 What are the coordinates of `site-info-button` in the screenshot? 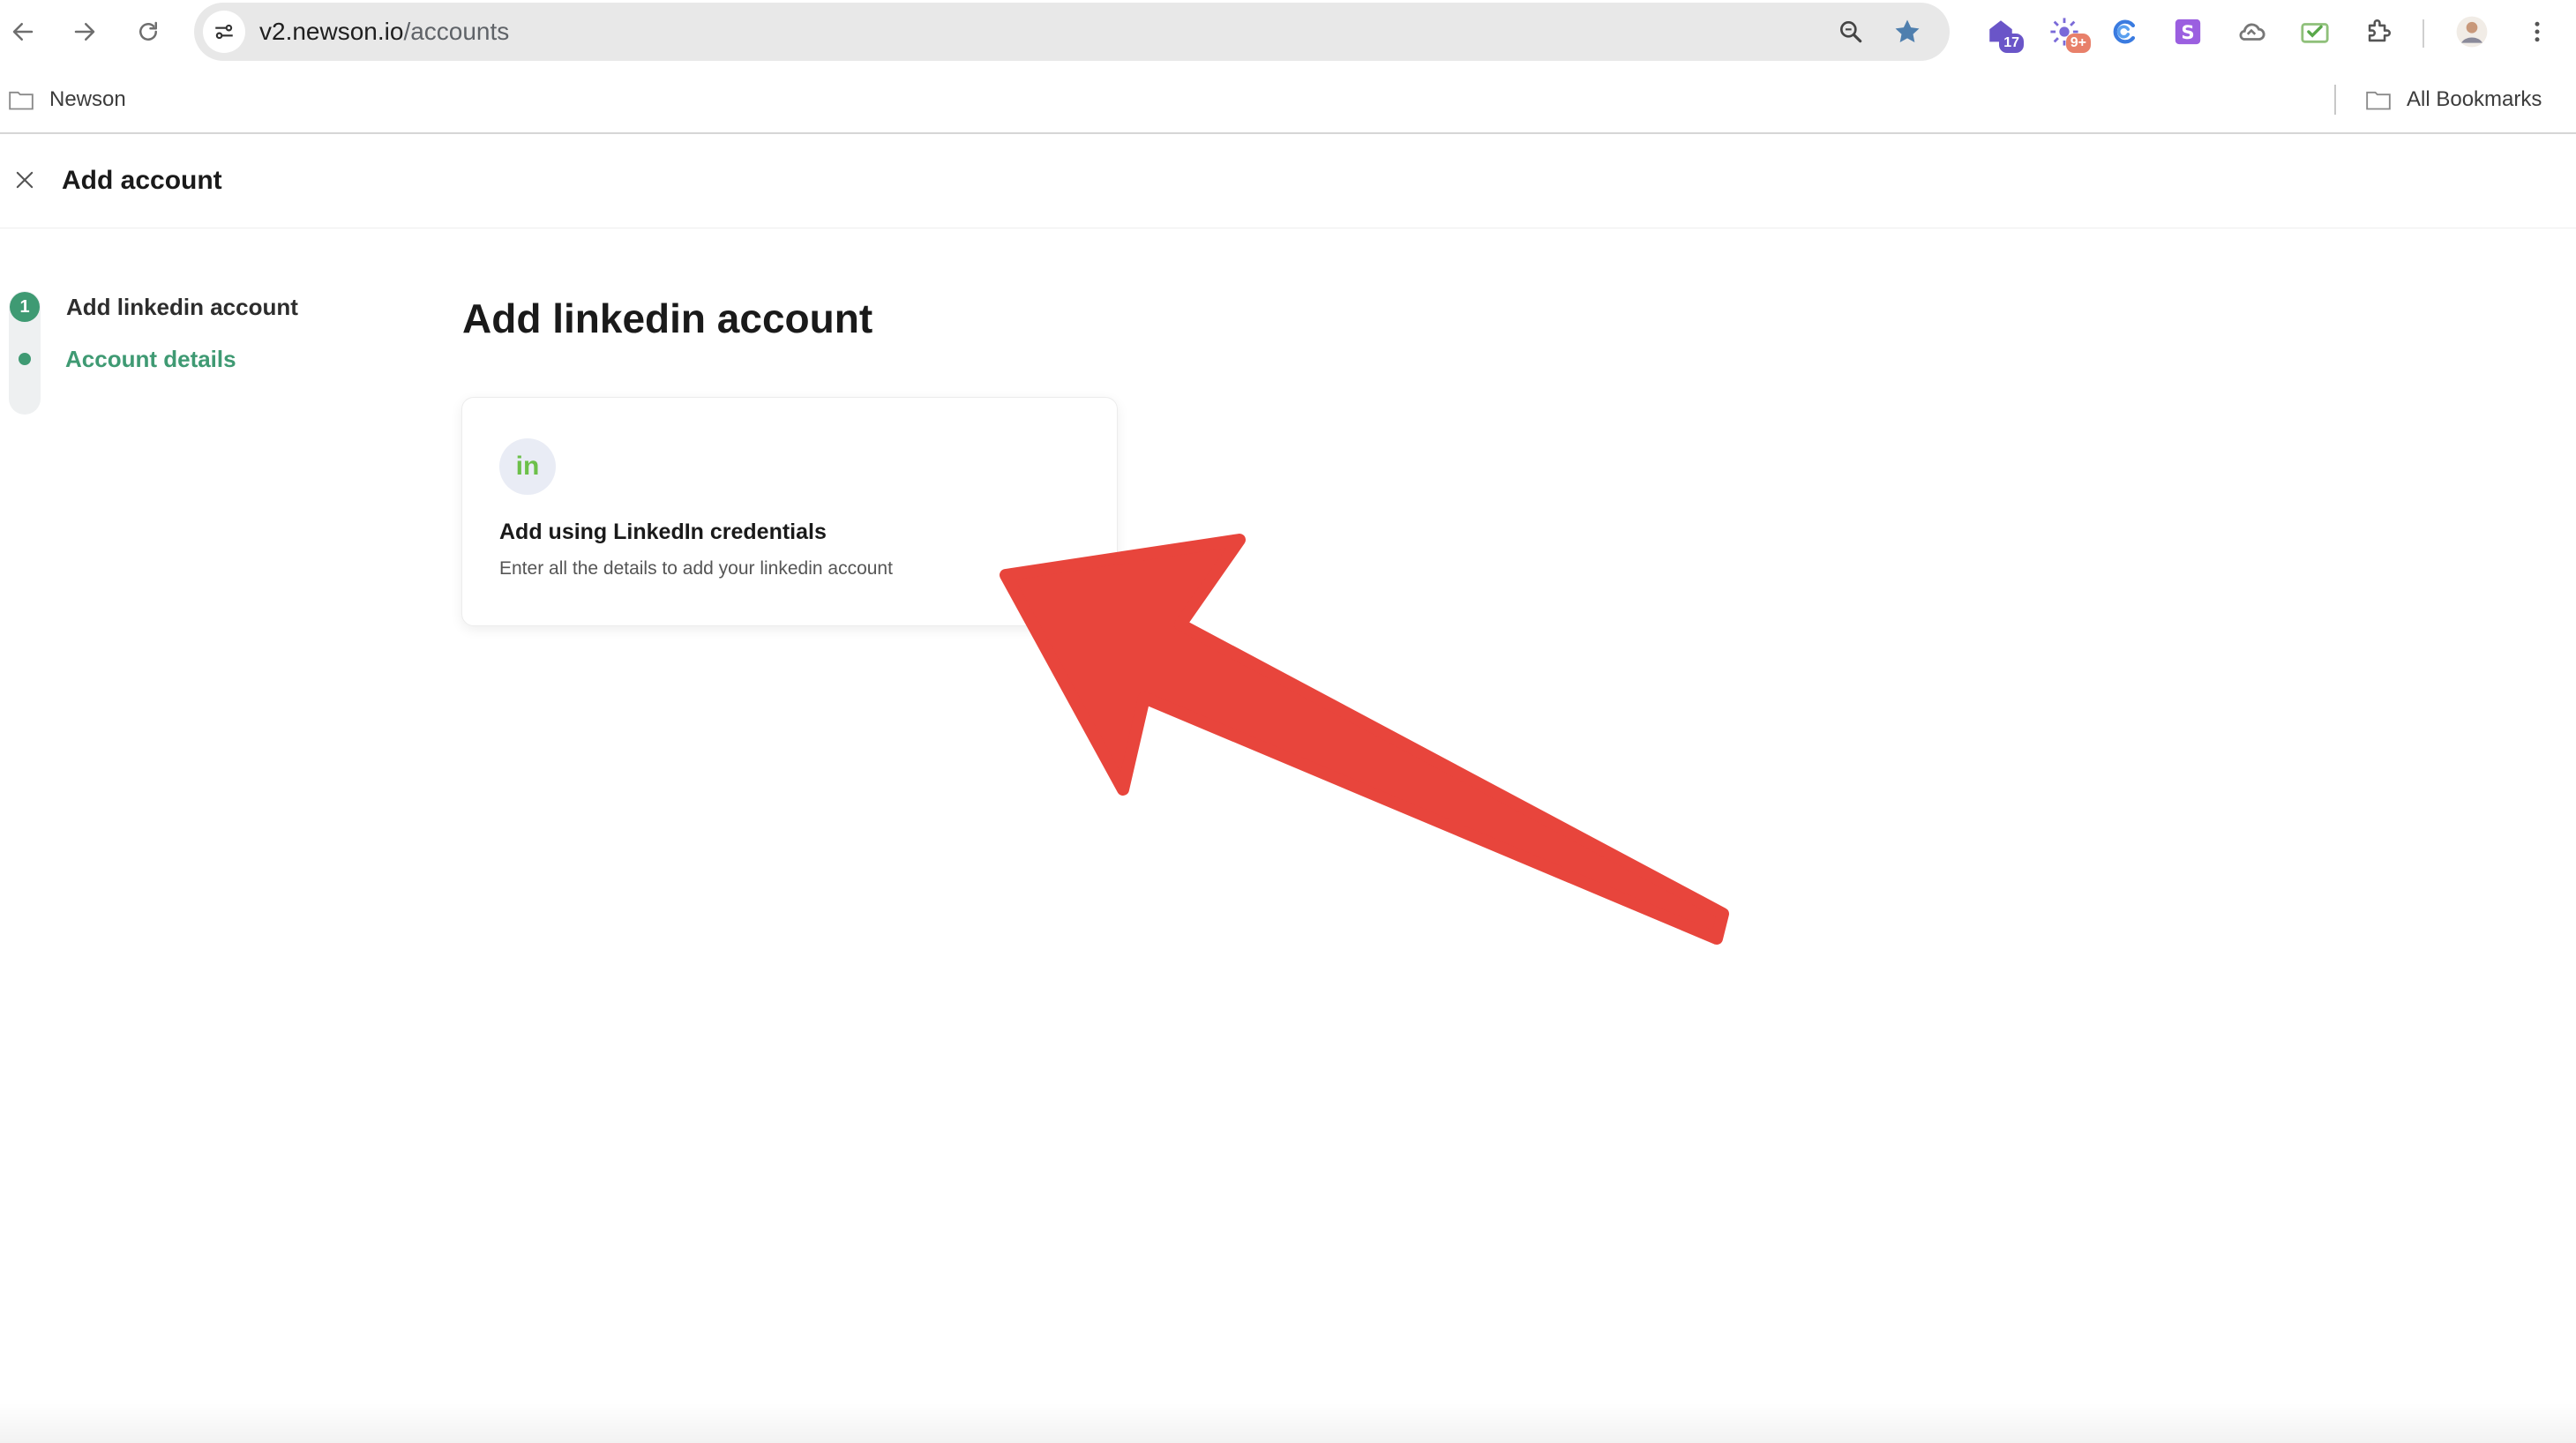 It's located at (224, 32).